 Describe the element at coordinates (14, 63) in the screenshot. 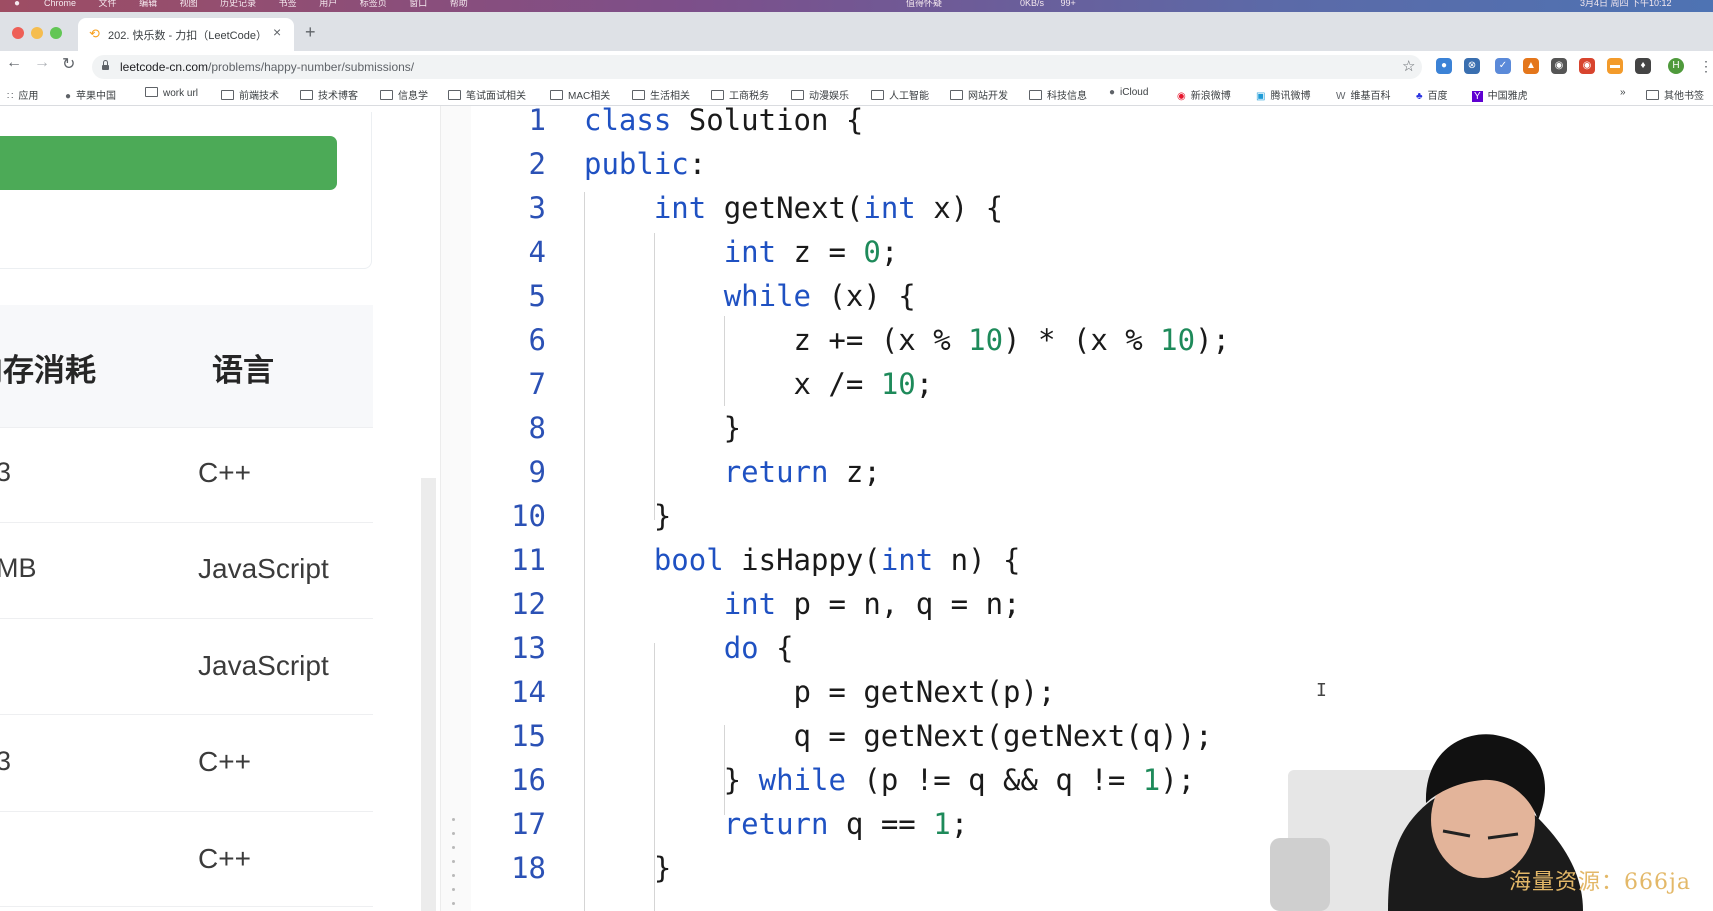

I see `back-arrow-icon: ←` at that location.